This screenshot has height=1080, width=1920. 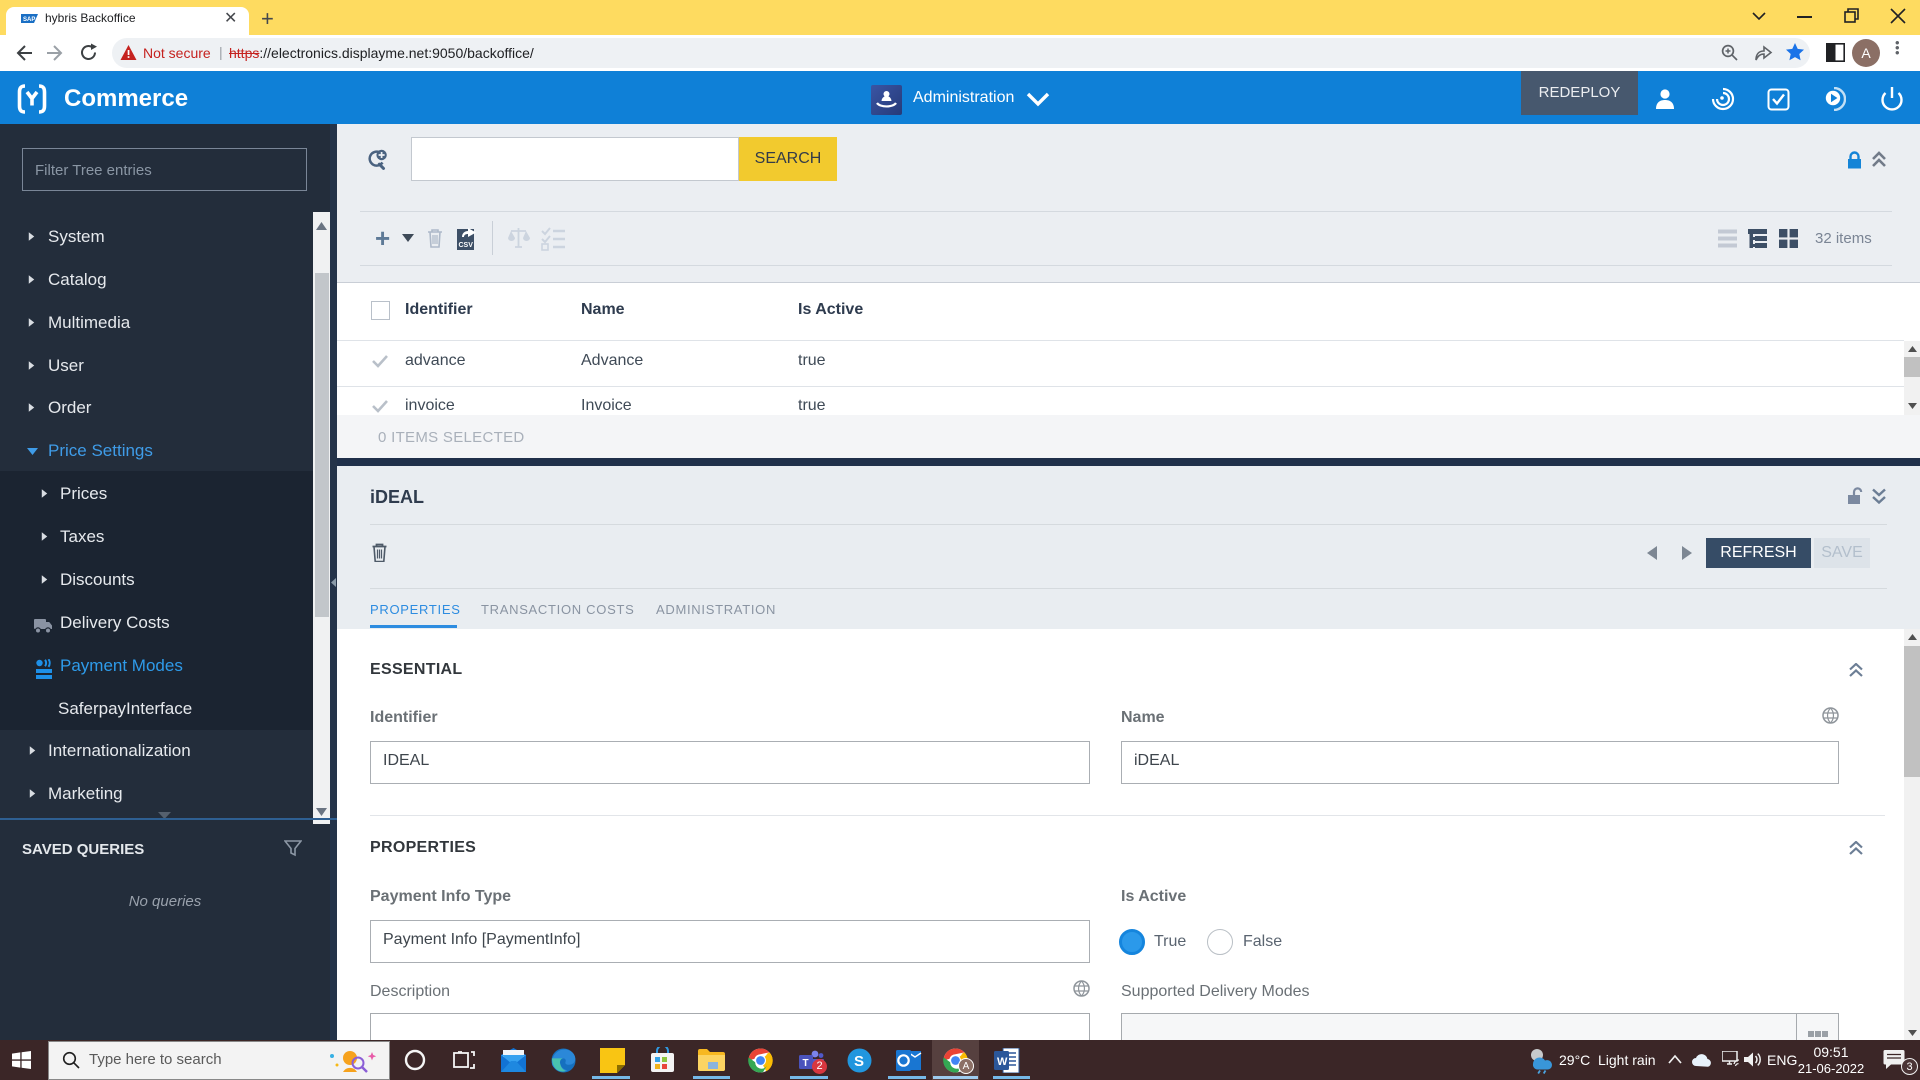 I want to click on svg-text: T, so click(x=806, y=1063).